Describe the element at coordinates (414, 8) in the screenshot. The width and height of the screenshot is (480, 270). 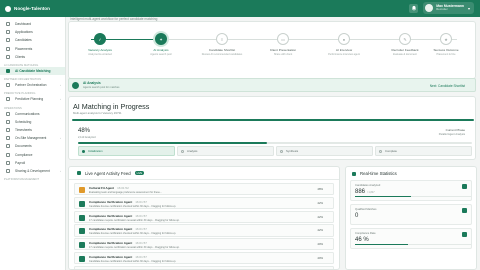
I see `notifications-bell-icon` at that location.